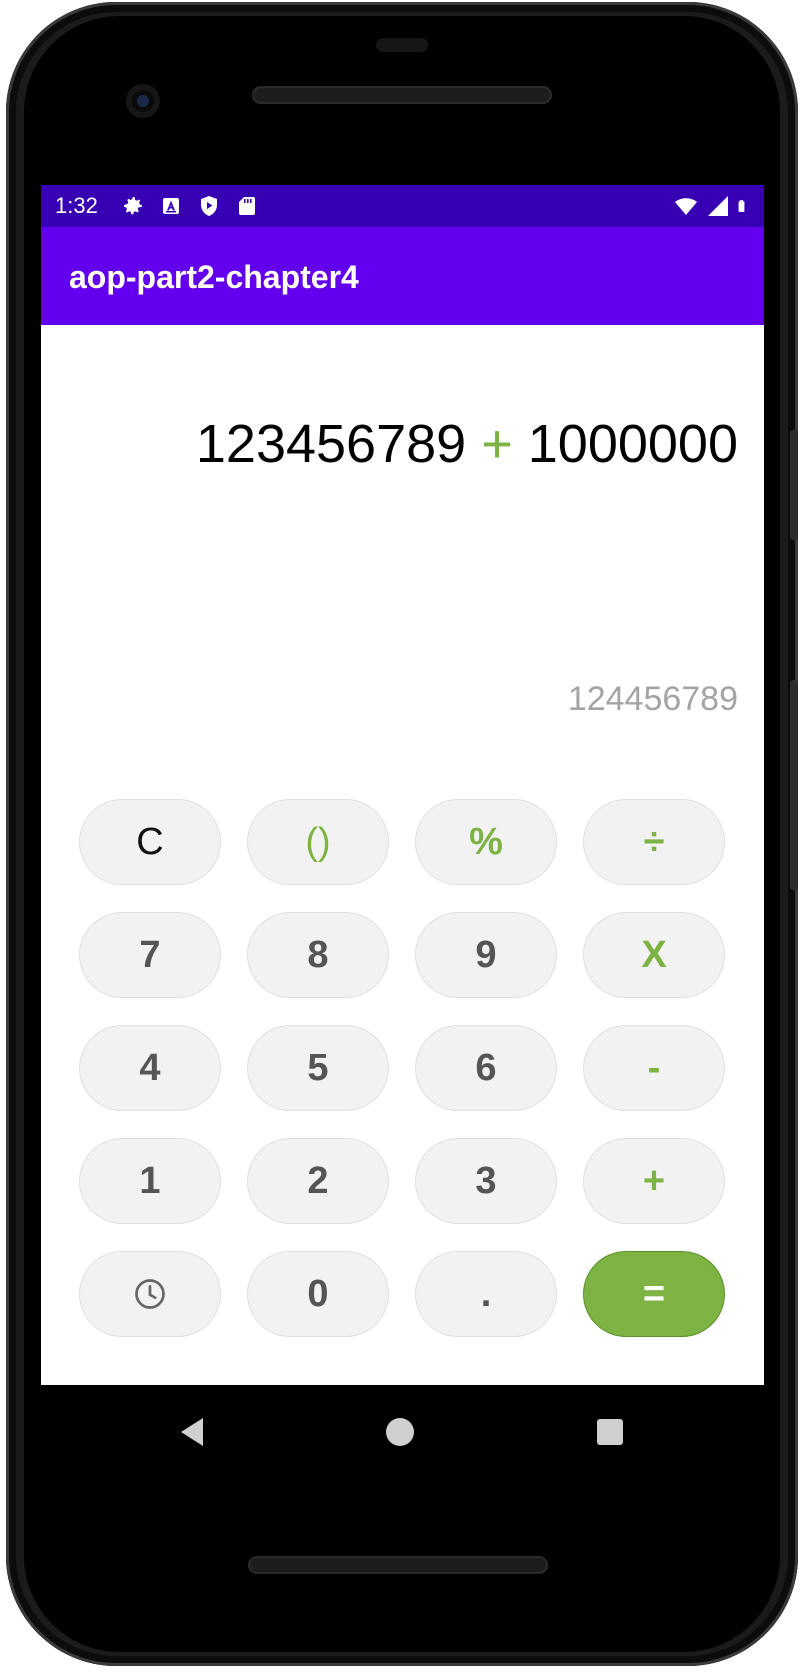 This screenshot has height=1680, width=804. Describe the element at coordinates (143, 101) in the screenshot. I see `front-camera` at that location.